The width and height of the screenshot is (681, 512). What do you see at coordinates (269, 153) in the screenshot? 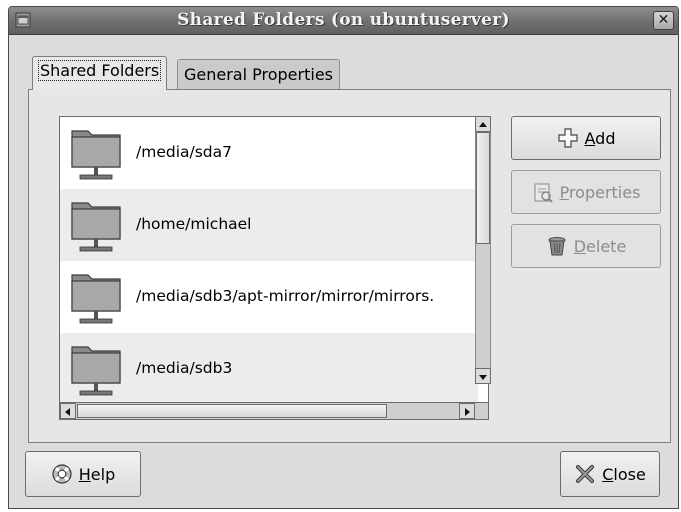
I see `list-item: /media/sda7` at bounding box center [269, 153].